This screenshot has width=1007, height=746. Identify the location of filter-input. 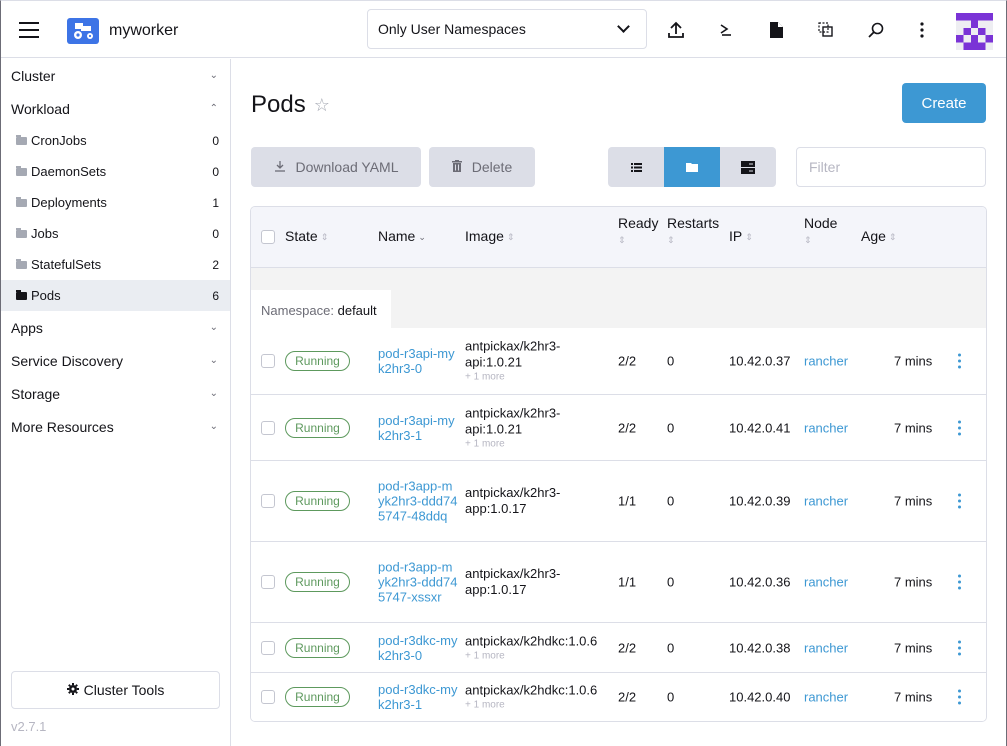
(891, 167).